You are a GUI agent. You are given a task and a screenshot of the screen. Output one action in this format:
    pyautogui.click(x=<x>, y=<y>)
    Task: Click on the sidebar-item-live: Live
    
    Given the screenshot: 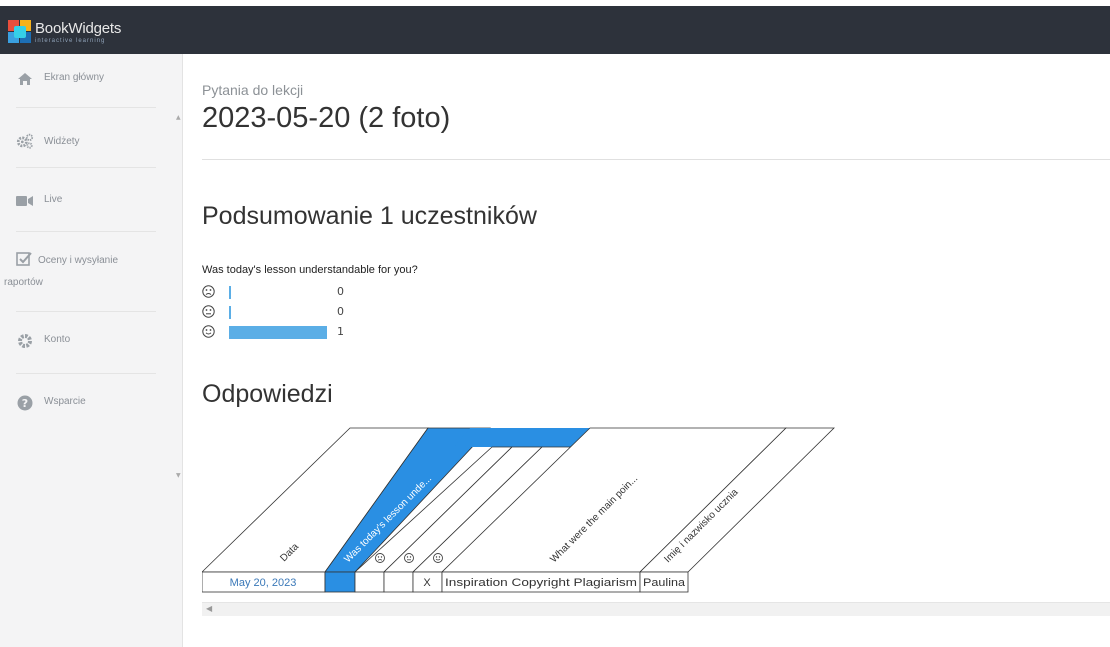 What is the action you would take?
    pyautogui.click(x=86, y=212)
    